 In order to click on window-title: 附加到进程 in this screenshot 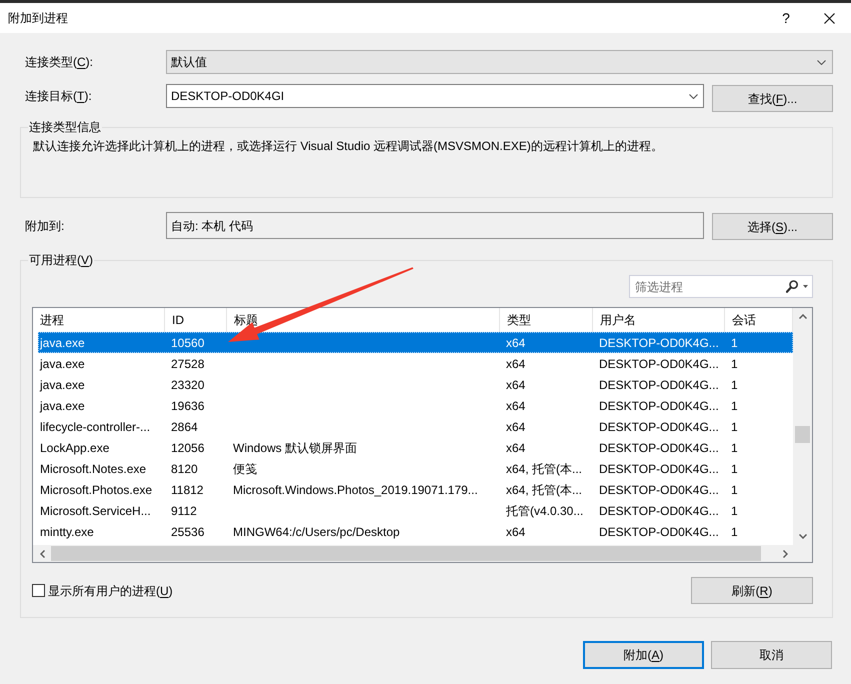, I will do `click(37, 18)`.